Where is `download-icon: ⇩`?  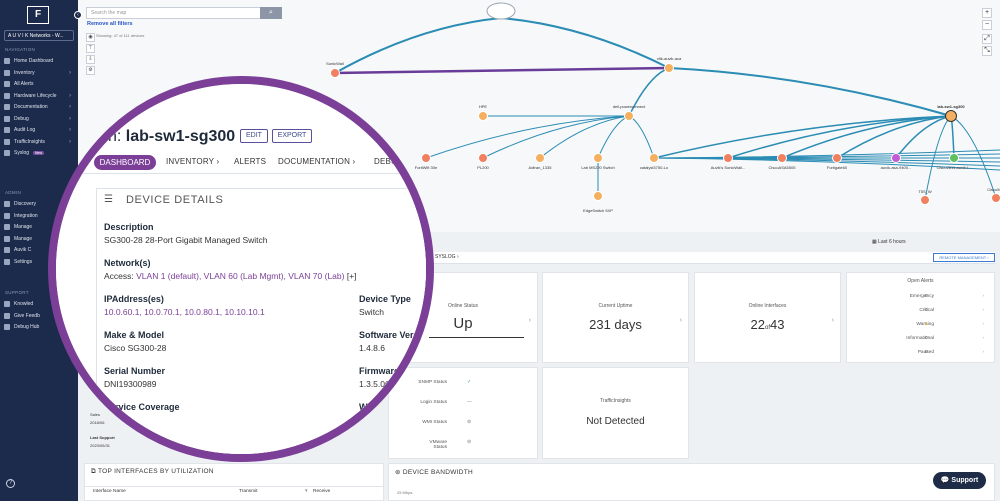 download-icon: ⇩ is located at coordinates (90, 59).